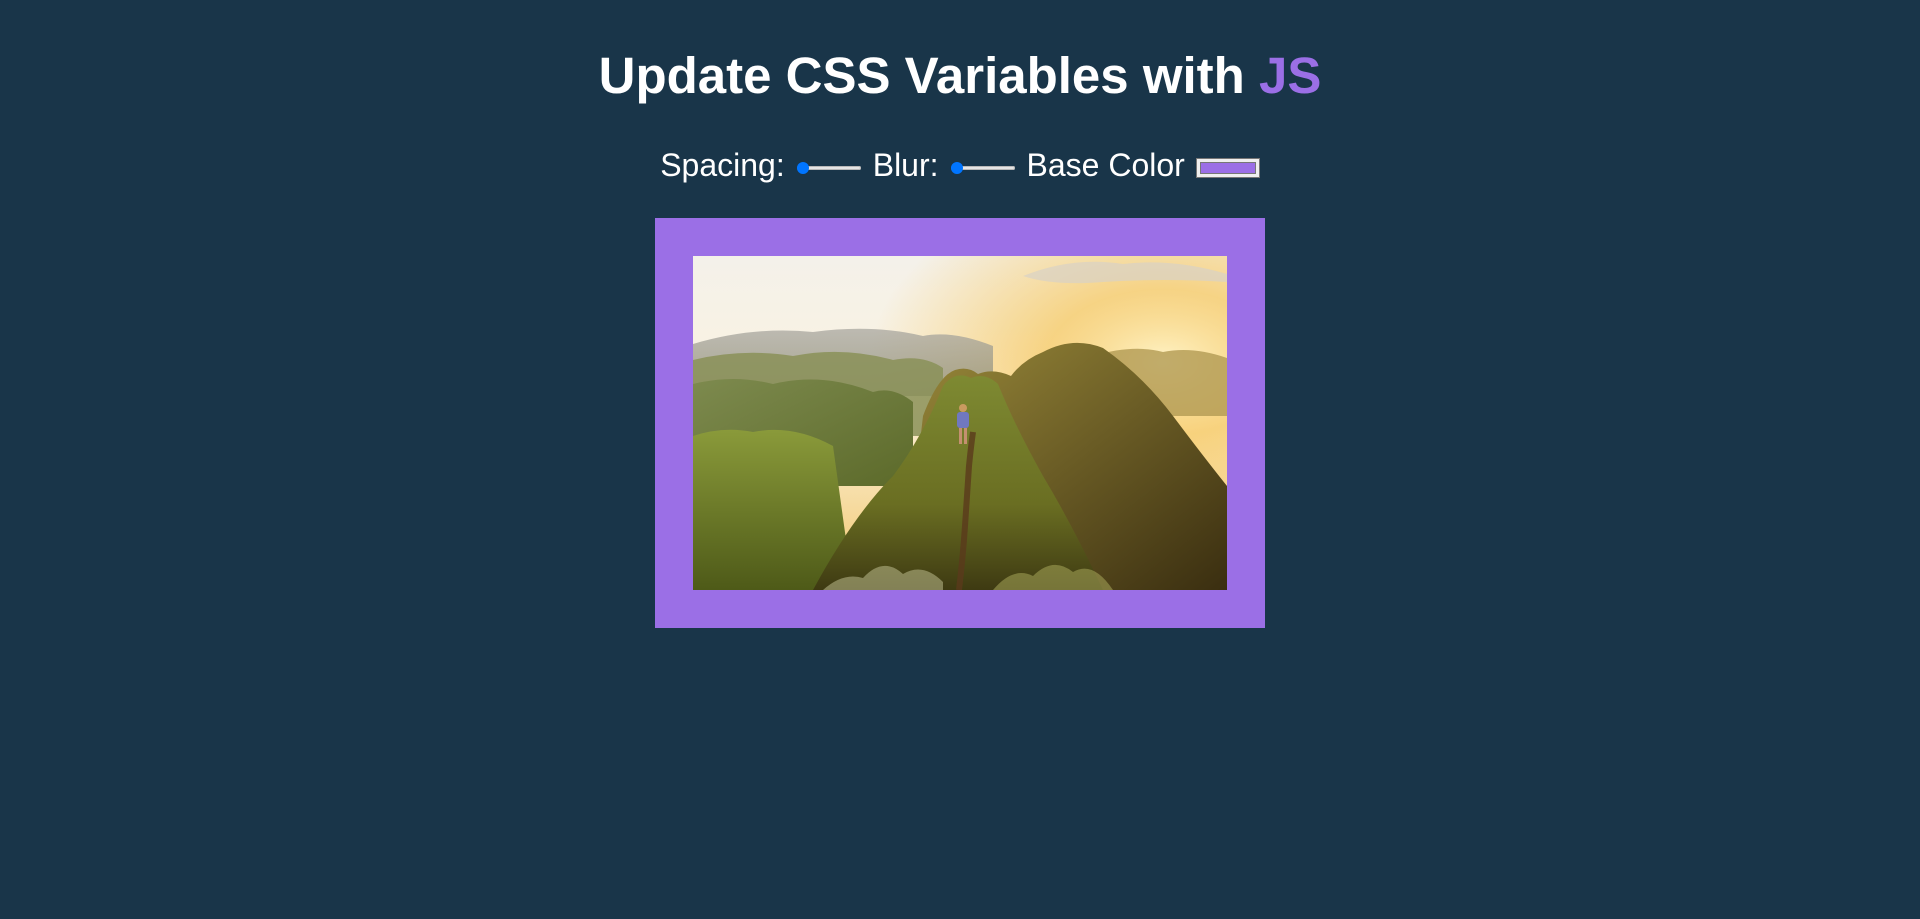 This screenshot has width=1920, height=919. I want to click on page-title: Update CSS Variables with JS, so click(960, 76).